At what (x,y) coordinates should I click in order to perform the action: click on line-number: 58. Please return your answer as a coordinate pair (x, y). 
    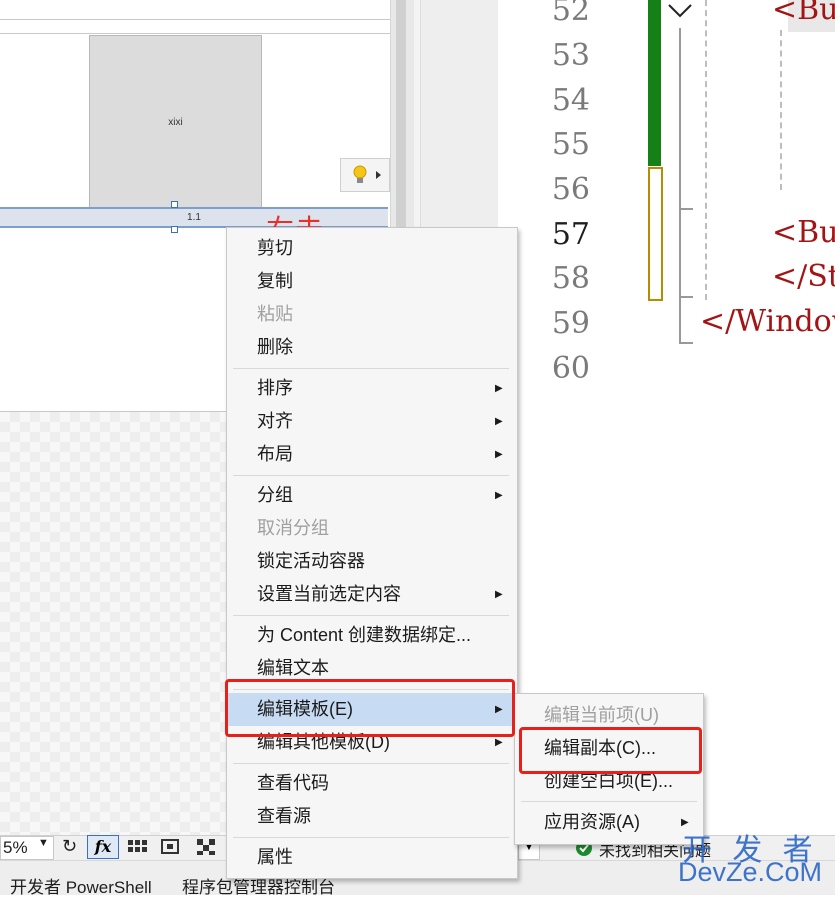
    Looking at the image, I should click on (570, 278).